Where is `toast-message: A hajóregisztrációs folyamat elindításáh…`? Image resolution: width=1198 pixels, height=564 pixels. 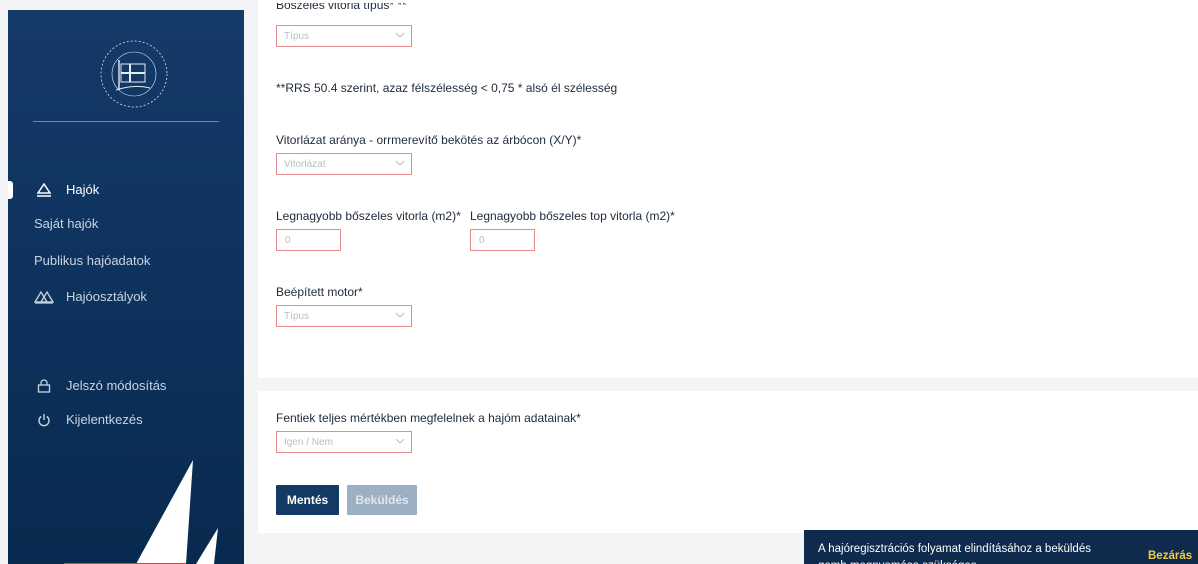 toast-message: A hajóregisztrációs folyamat elindításáh… is located at coordinates (954, 553).